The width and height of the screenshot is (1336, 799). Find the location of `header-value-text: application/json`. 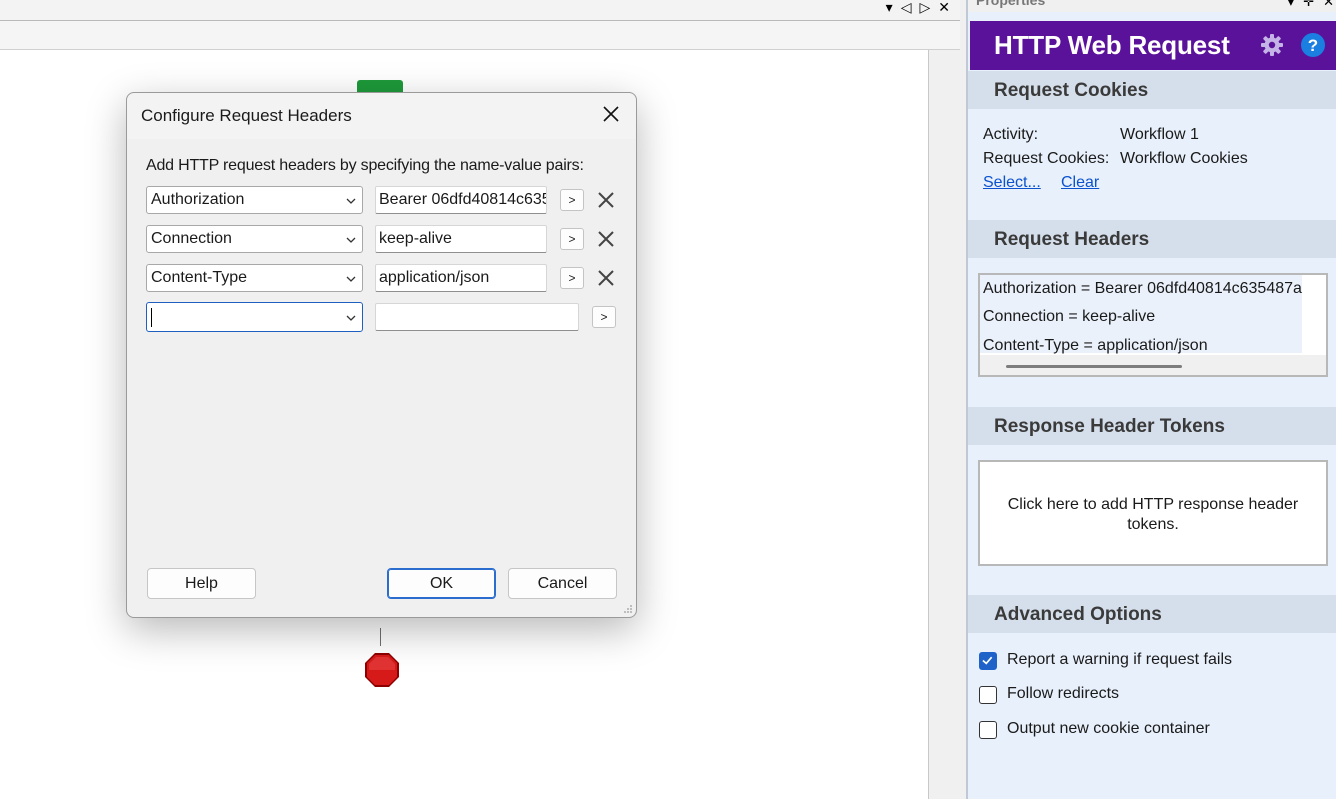

header-value-text: application/json is located at coordinates (434, 277).